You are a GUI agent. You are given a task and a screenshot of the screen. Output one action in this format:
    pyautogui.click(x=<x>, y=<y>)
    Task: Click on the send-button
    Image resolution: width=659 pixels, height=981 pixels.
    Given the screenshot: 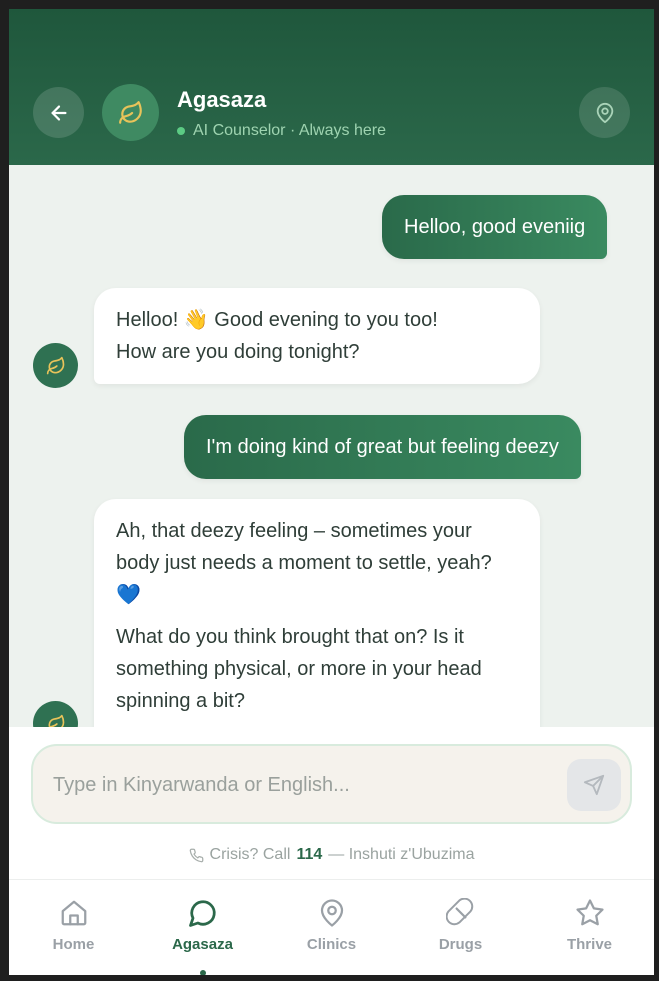 What is the action you would take?
    pyautogui.click(x=594, y=785)
    